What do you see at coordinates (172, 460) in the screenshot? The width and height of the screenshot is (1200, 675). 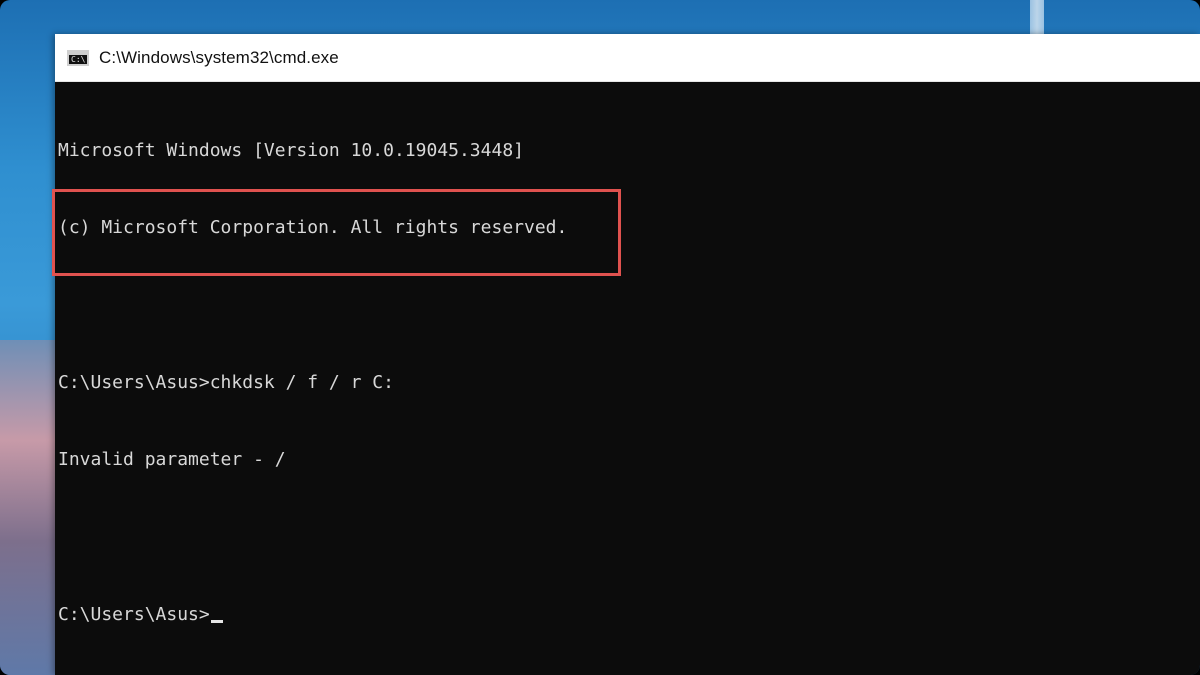 I see `console-error-line: Invalid parameter - /` at bounding box center [172, 460].